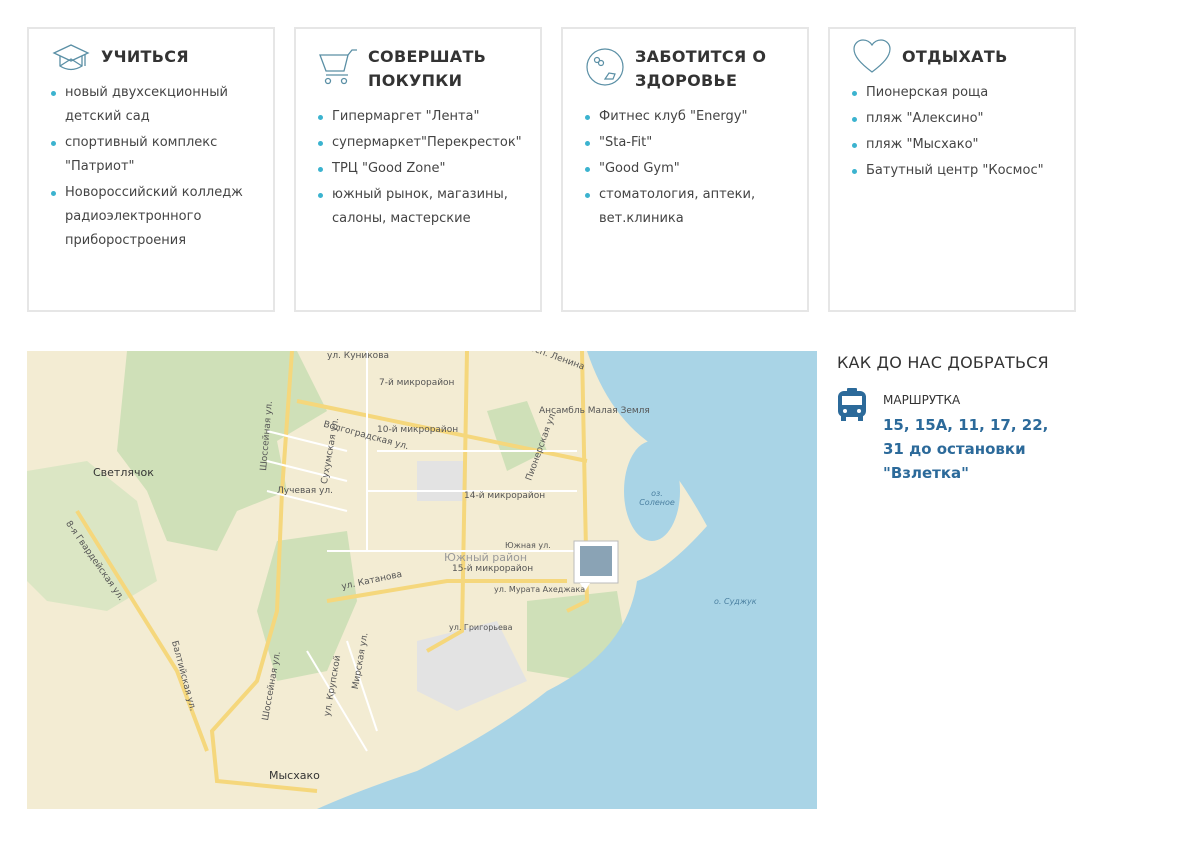 This screenshot has width=1179, height=847. I want to click on list-item: Батутный центр "Космос", so click(960, 171).